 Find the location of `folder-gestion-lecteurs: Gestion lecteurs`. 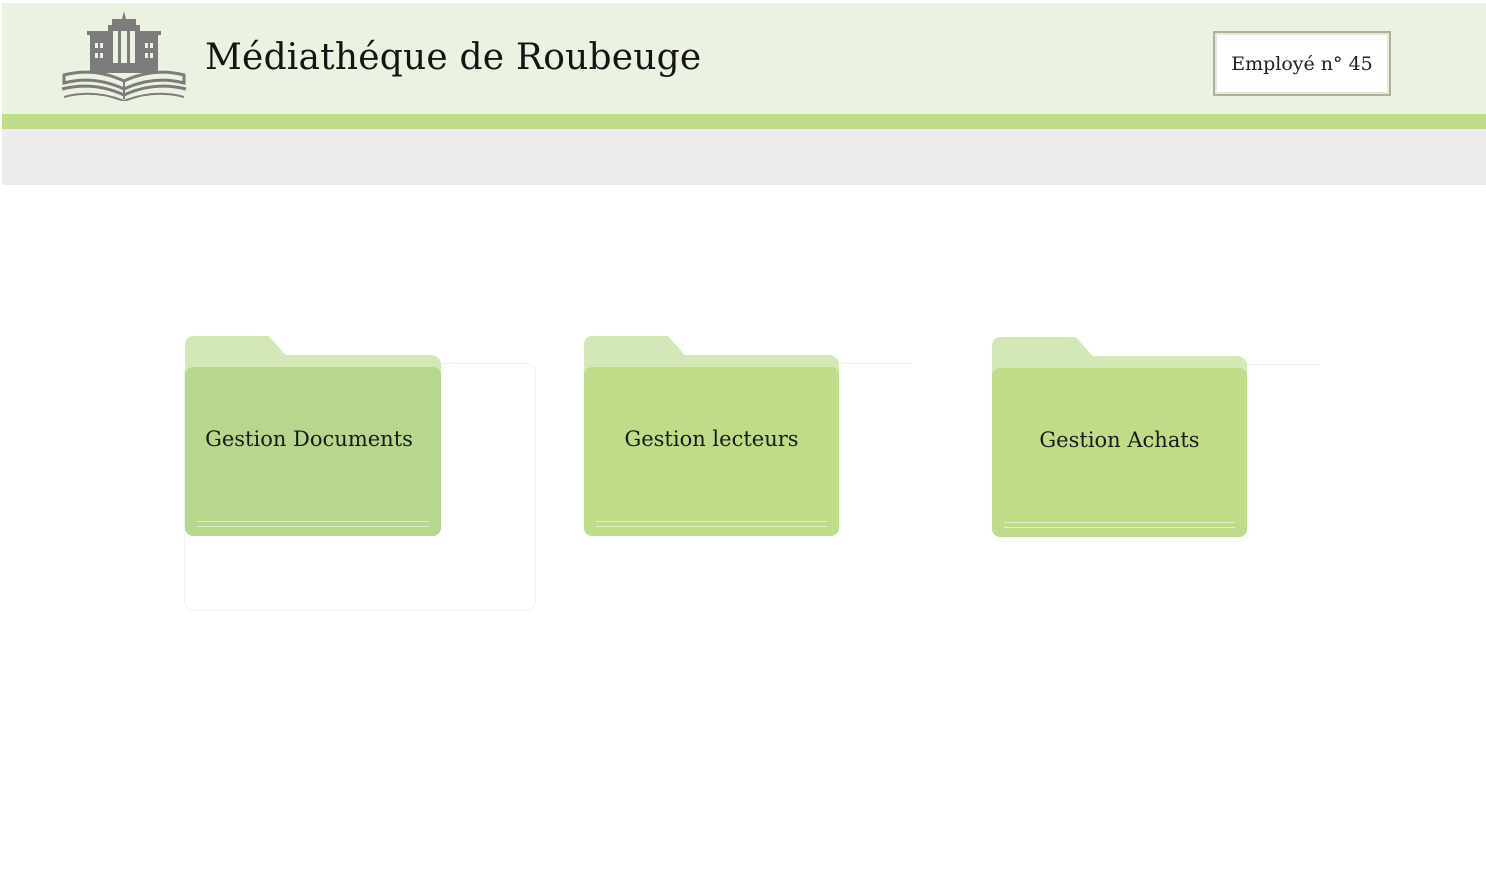

folder-gestion-lecteurs: Gestion lecteurs is located at coordinates (712, 436).